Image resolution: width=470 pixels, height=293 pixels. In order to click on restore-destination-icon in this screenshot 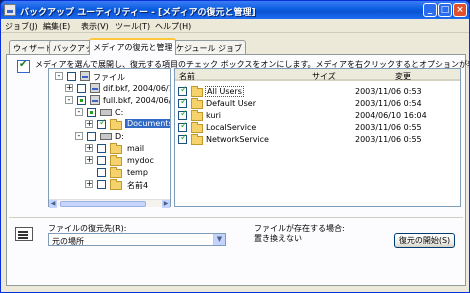, I will do `click(24, 234)`.